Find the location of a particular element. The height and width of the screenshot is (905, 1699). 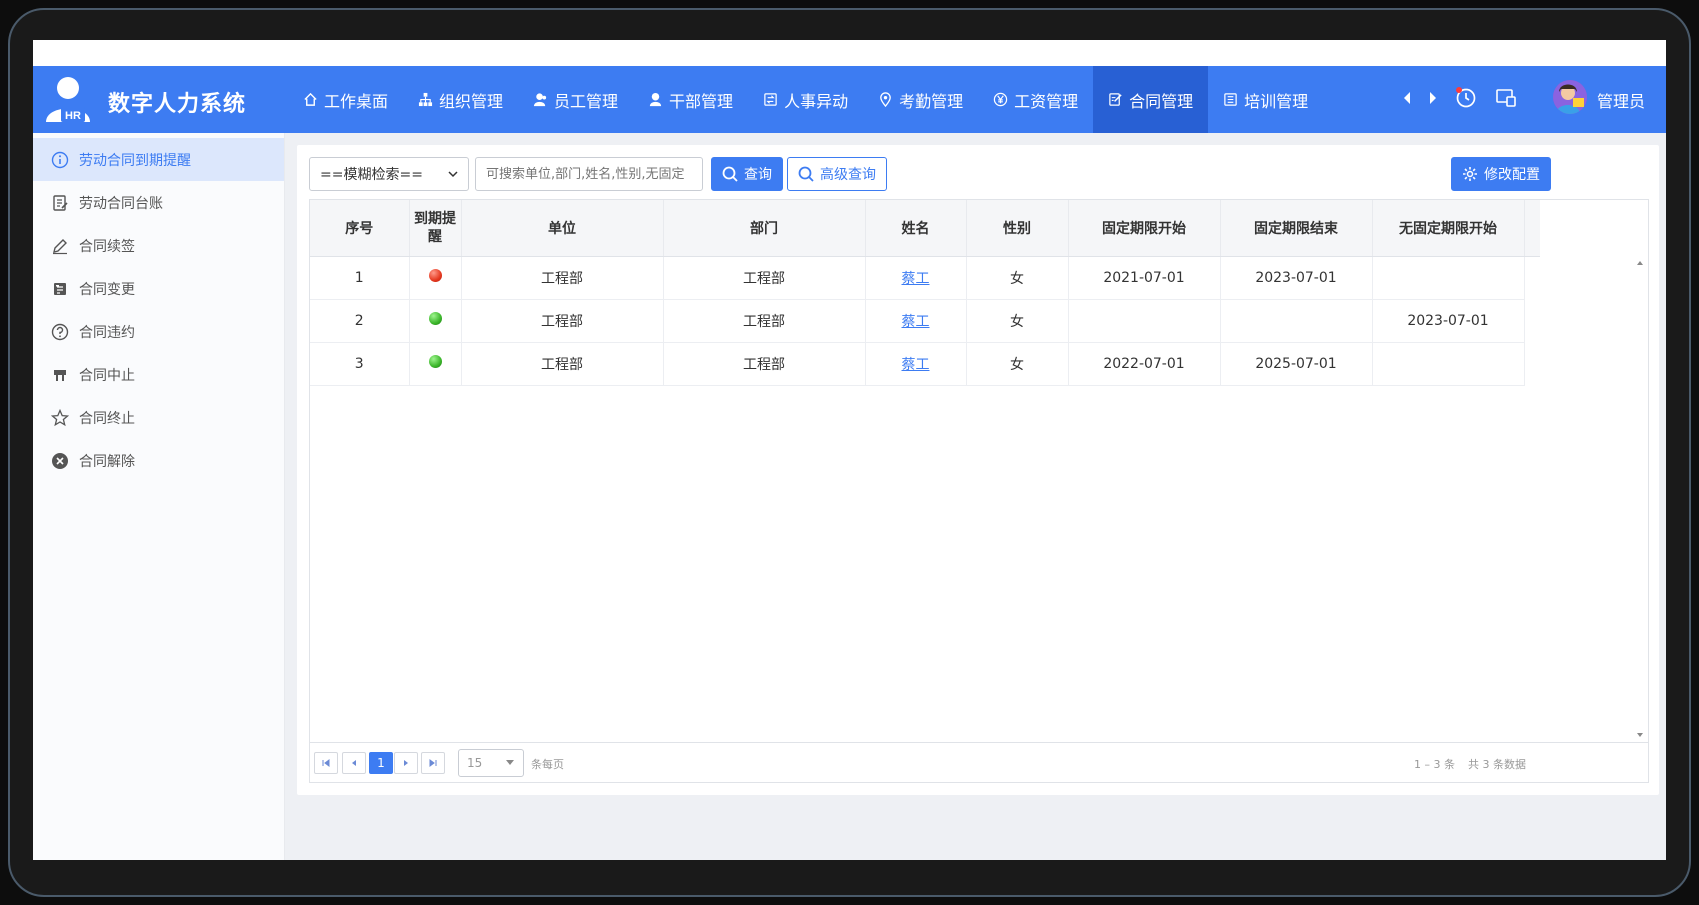

col-header-scroll-spacer is located at coordinates (1532, 228).